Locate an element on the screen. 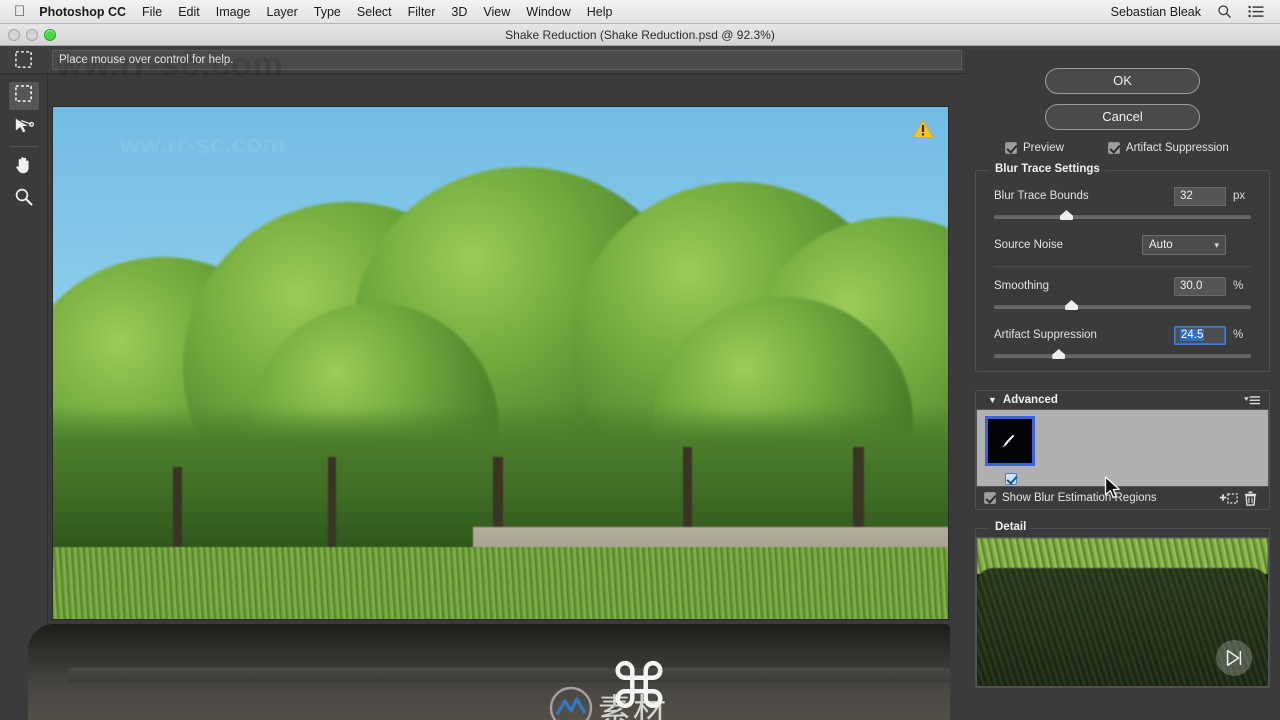  artifact-suppression-unit: % is located at coordinates (1238, 335).